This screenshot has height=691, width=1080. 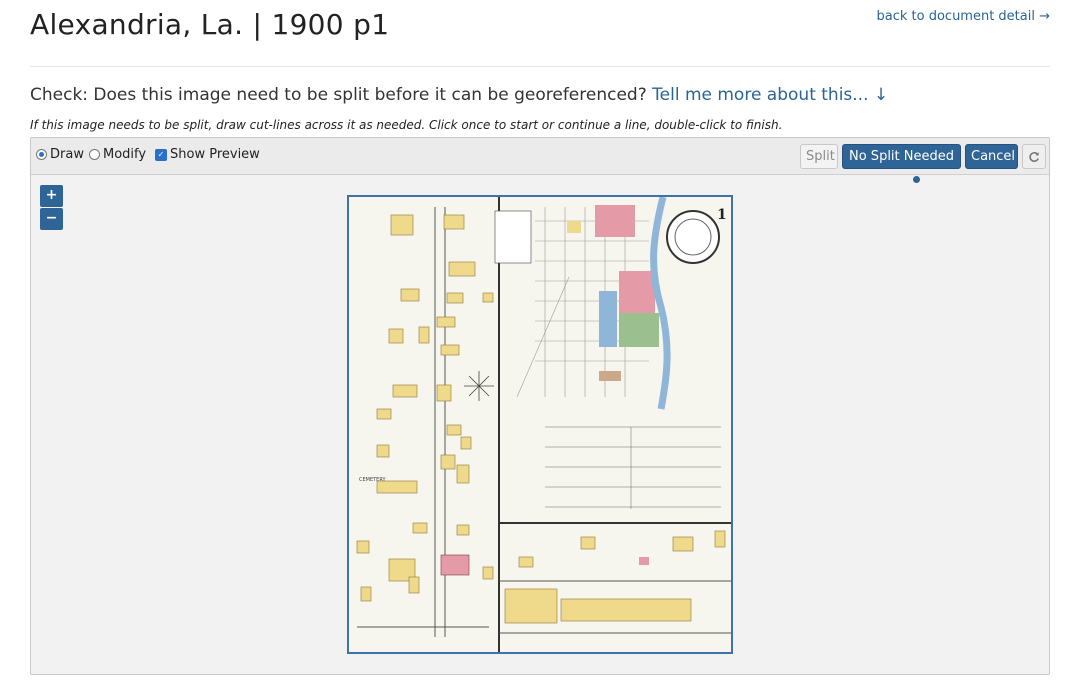 I want to click on cut-line-vertex-marker, so click(x=916, y=179).